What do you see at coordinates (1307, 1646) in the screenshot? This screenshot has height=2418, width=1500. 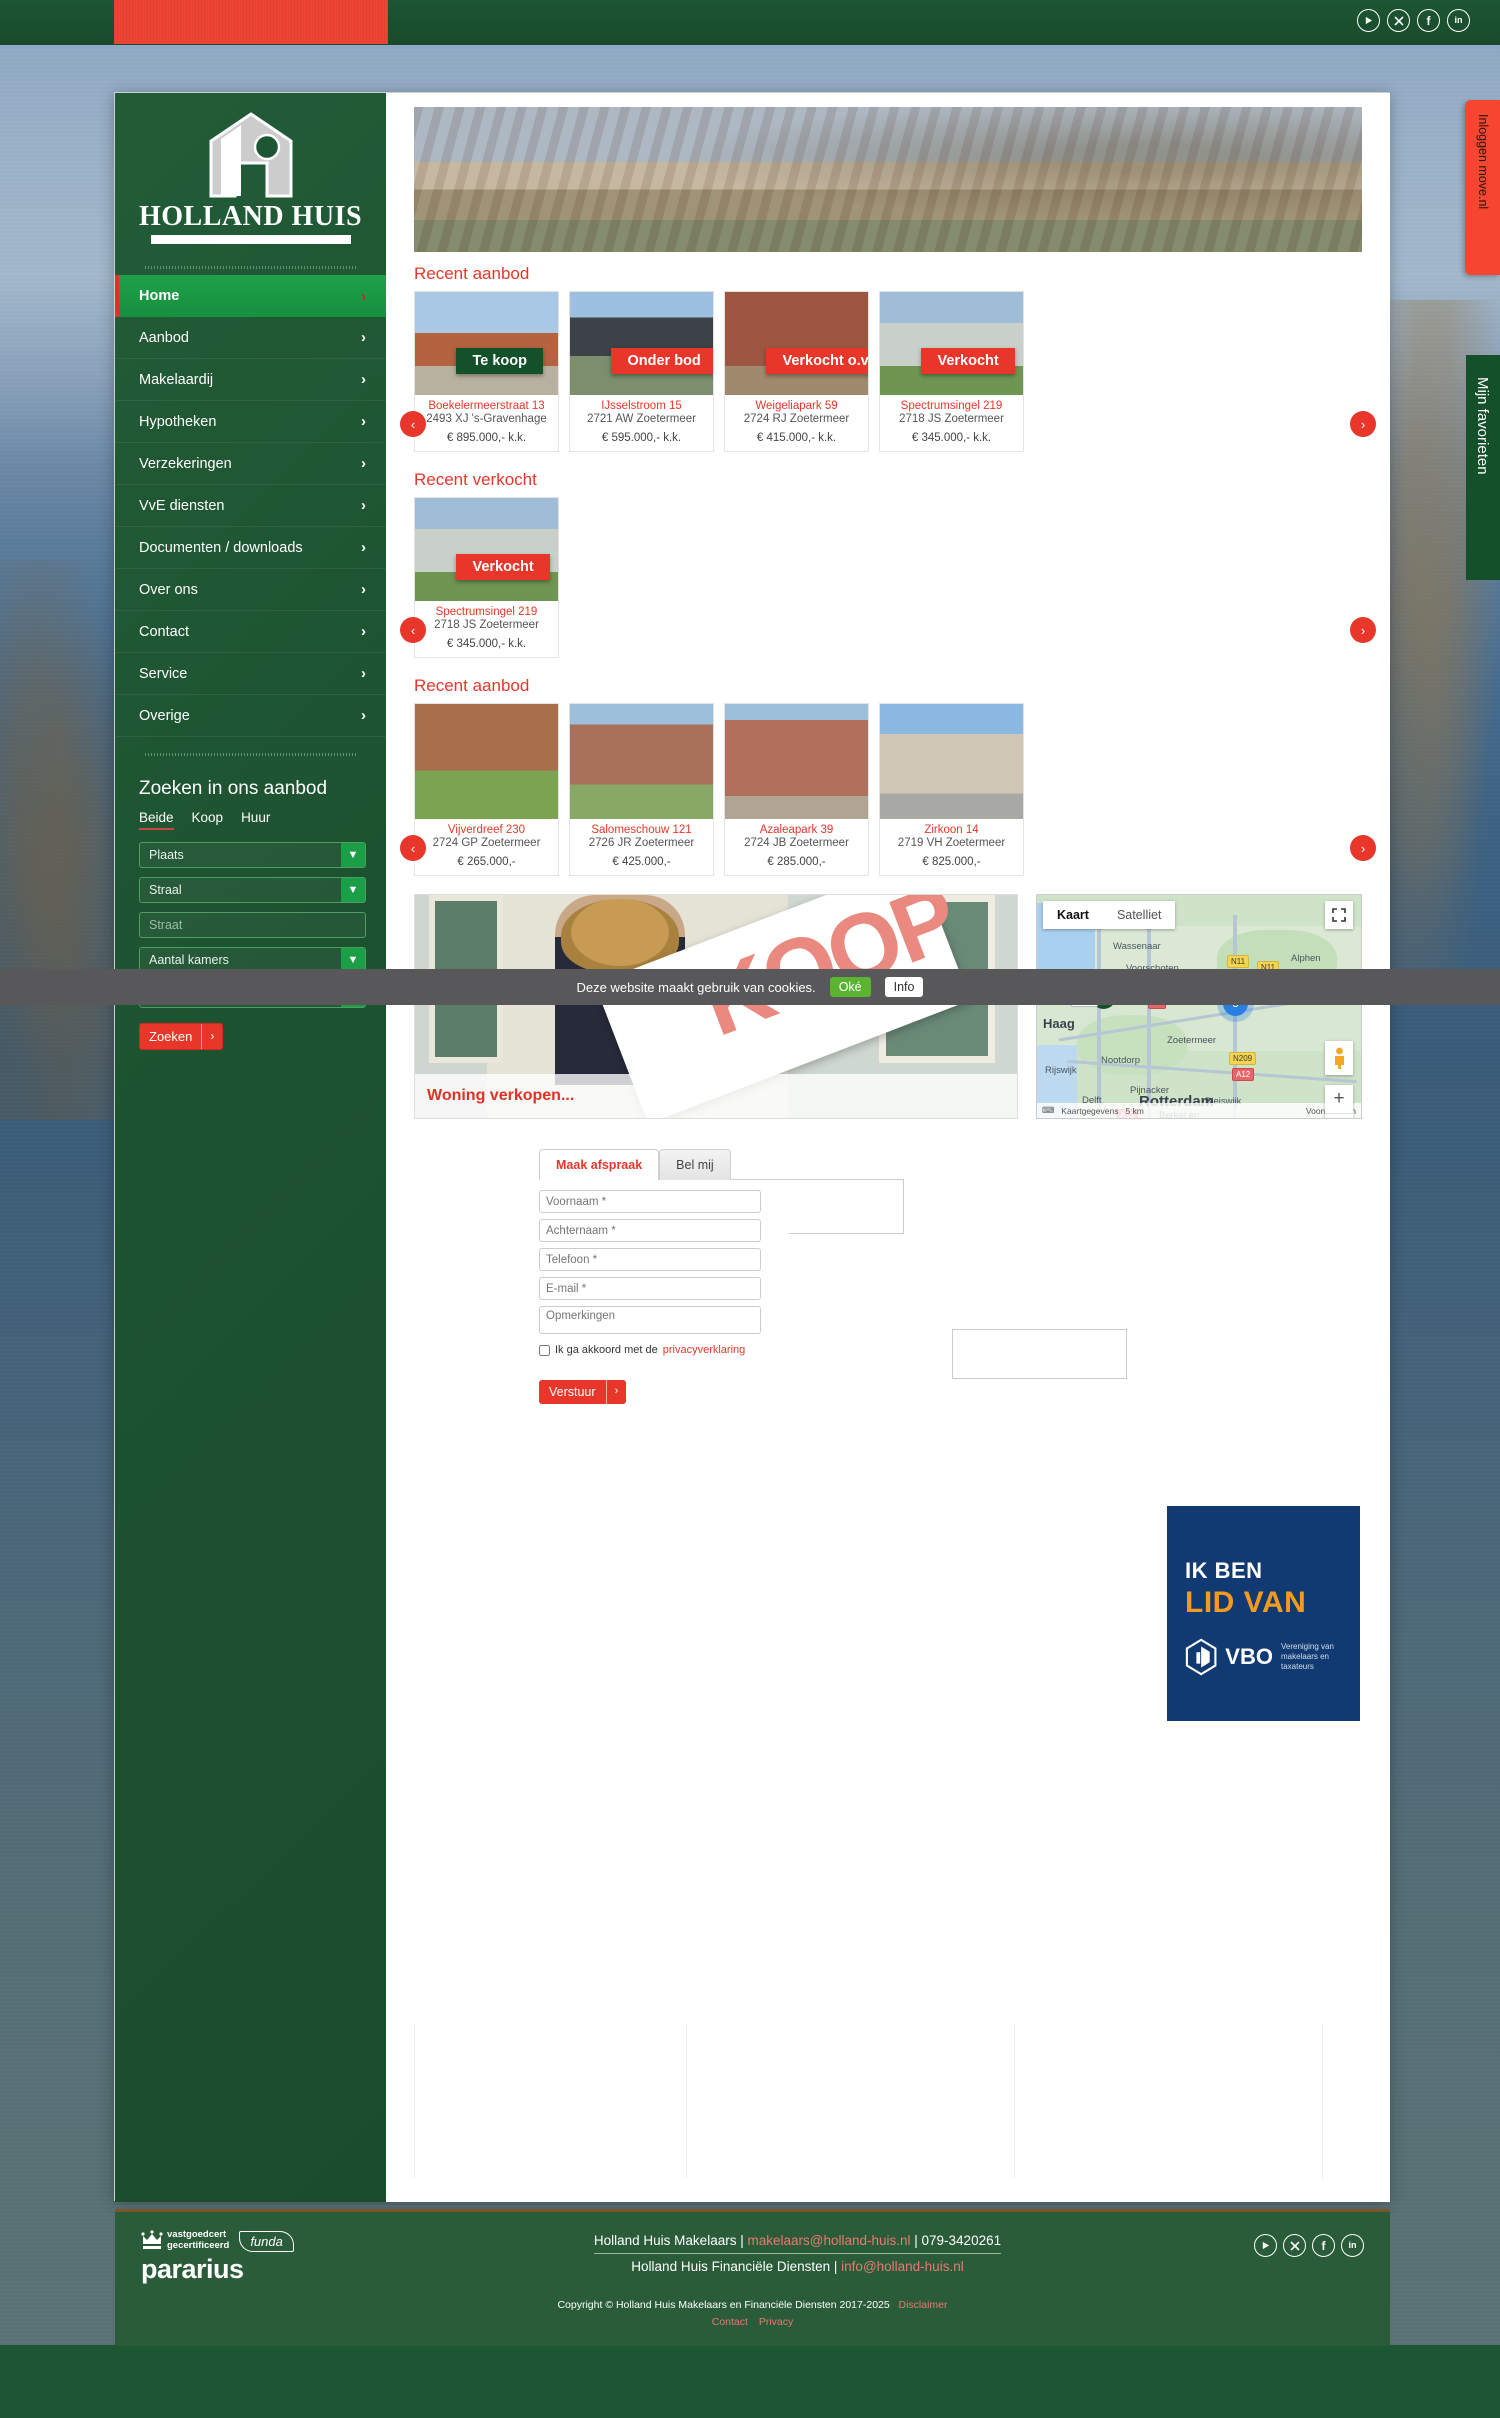 I see `vbo-tagline-1: Vereniging van` at bounding box center [1307, 1646].